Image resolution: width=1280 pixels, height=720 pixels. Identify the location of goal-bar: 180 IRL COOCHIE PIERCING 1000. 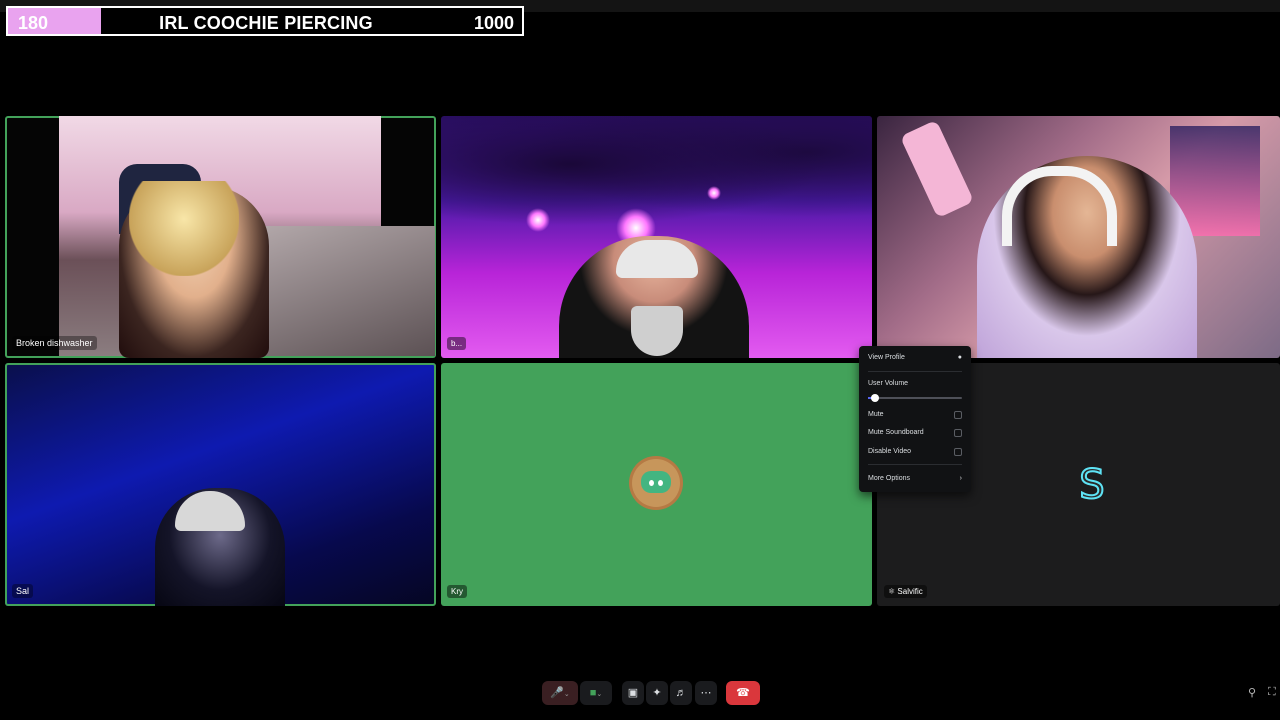
(265, 21).